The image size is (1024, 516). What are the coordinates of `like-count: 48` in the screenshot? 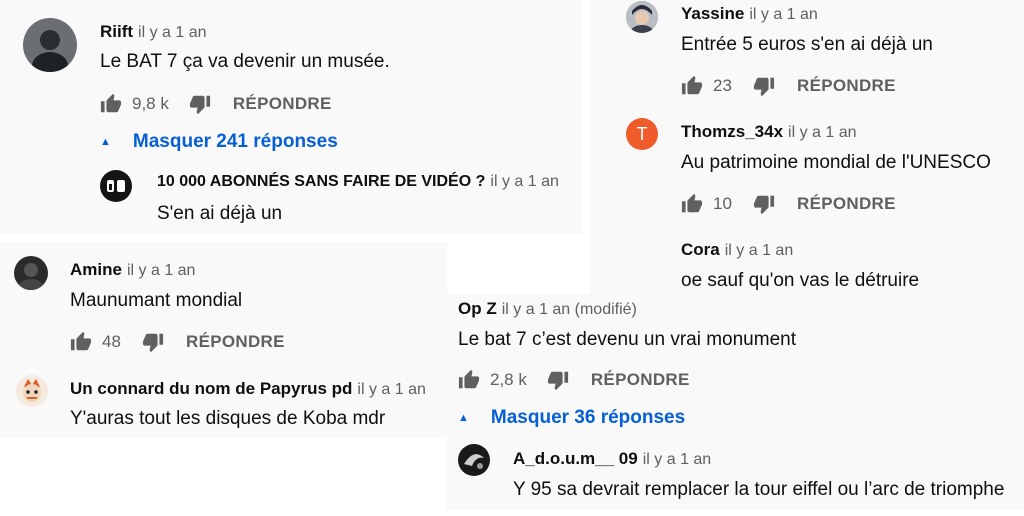 It's located at (111, 341).